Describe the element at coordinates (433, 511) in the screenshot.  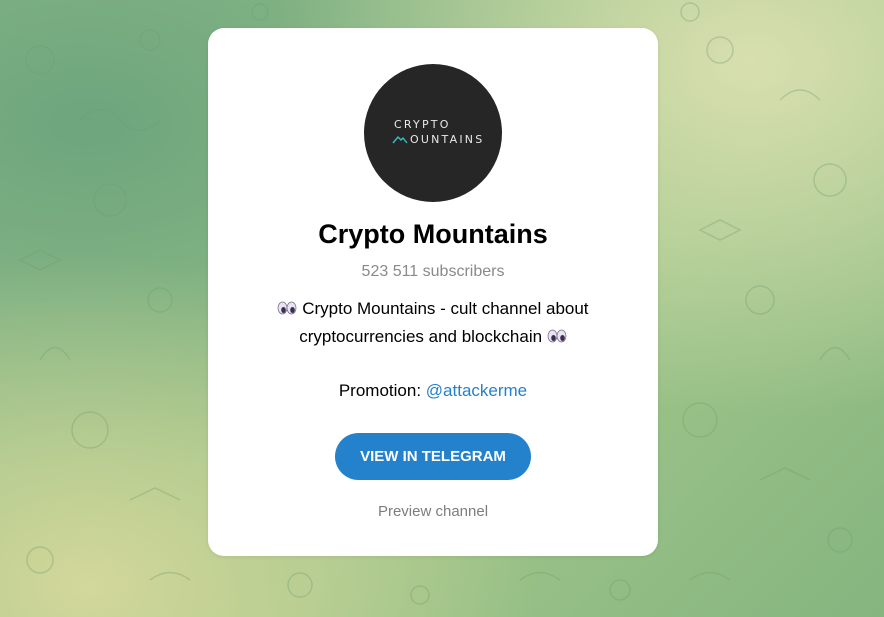
I see `preview-channel-link: Preview channel` at that location.